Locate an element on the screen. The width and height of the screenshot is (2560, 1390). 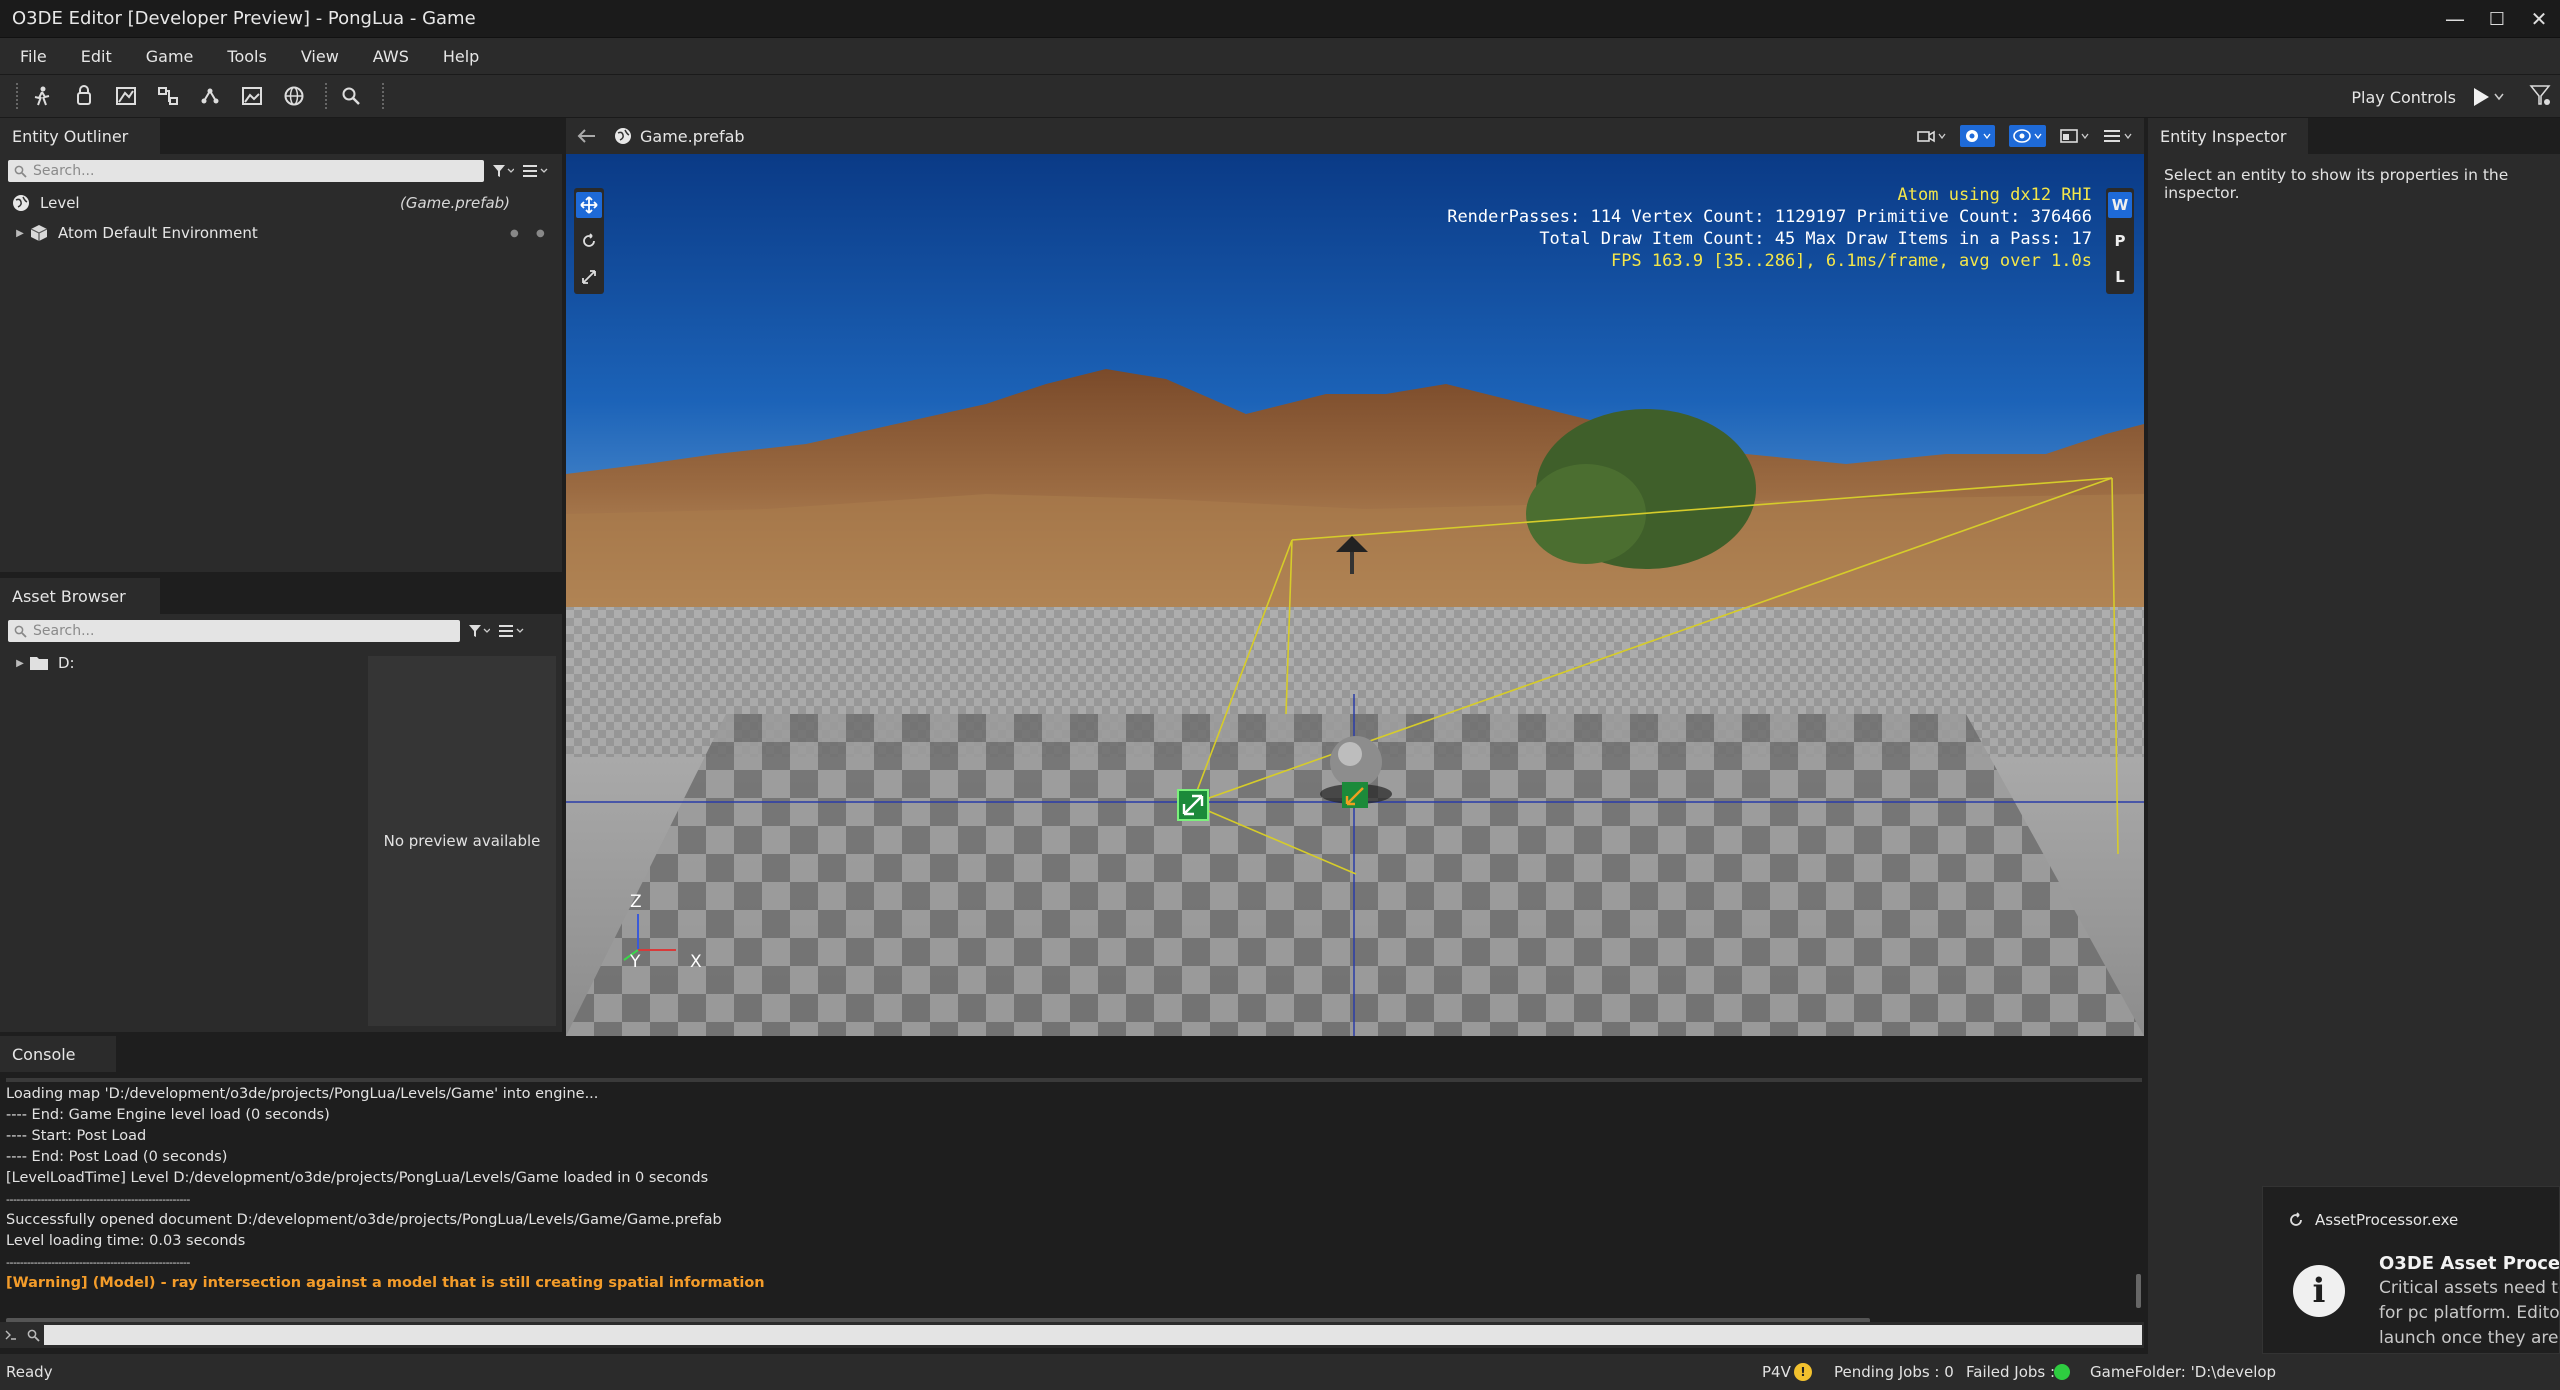
lock-icon: ● is located at coordinates (540, 233).